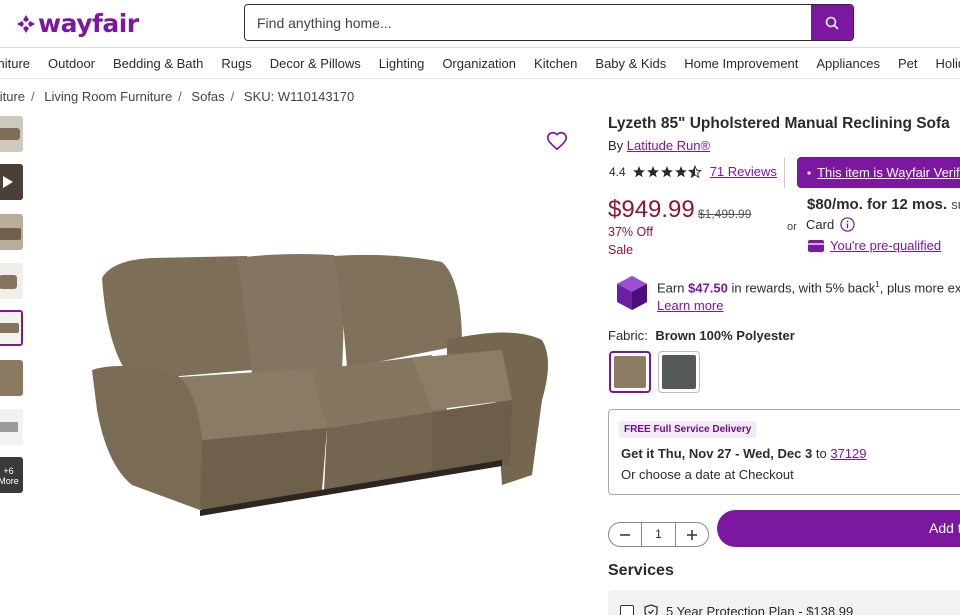 Image resolution: width=960 pixels, height=615 pixels. I want to click on add-to-cart-button: Add to Cart, so click(838, 528).